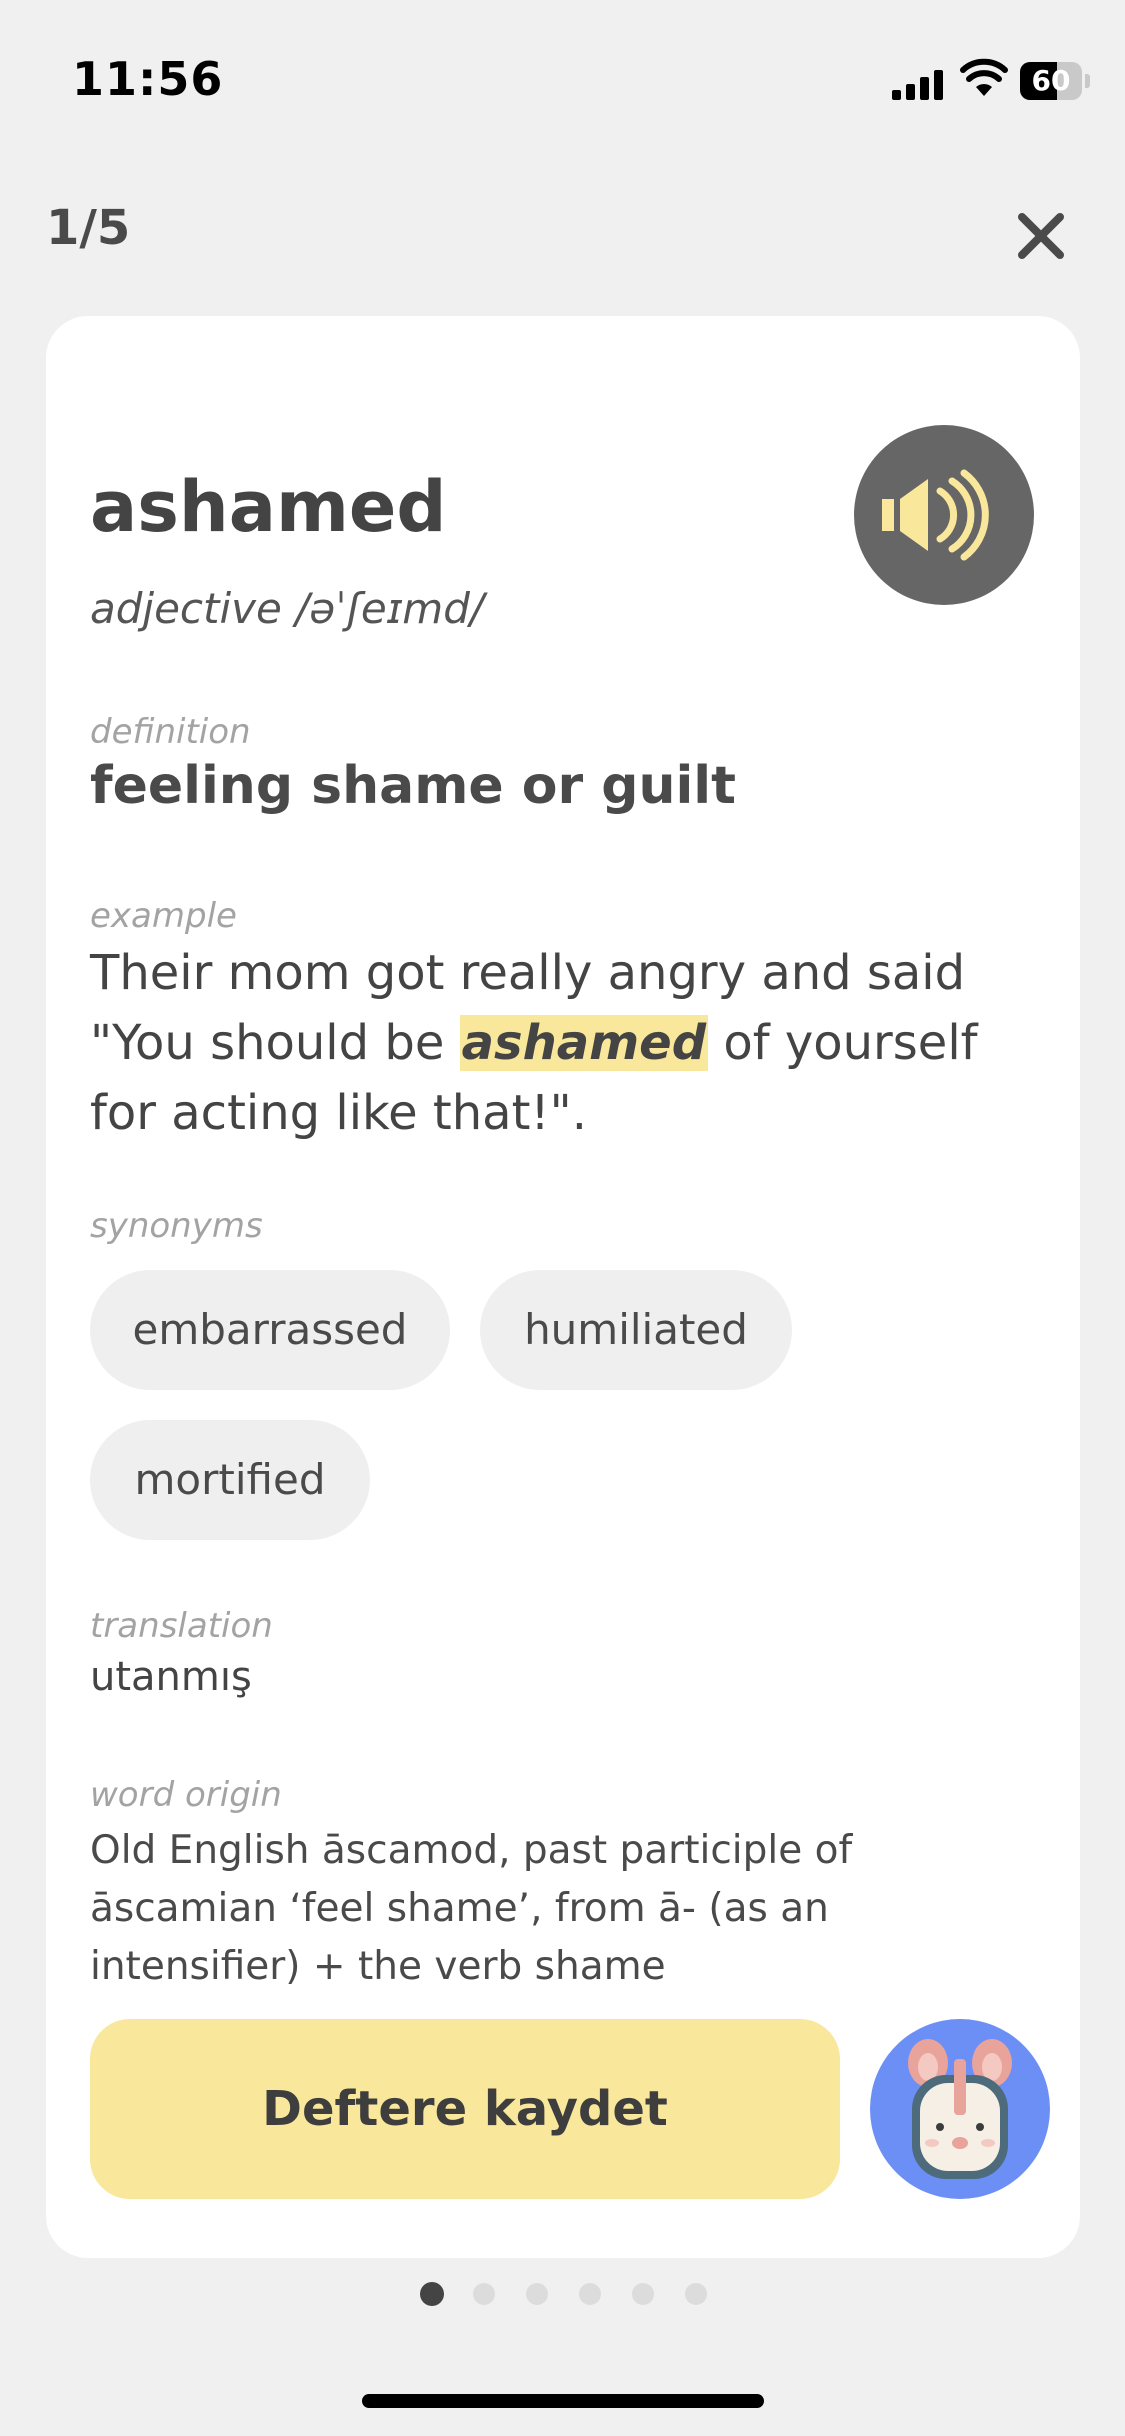 This screenshot has width=1125, height=2436. What do you see at coordinates (636, 1330) in the screenshot?
I see `synonym-chip: humiliated` at bounding box center [636, 1330].